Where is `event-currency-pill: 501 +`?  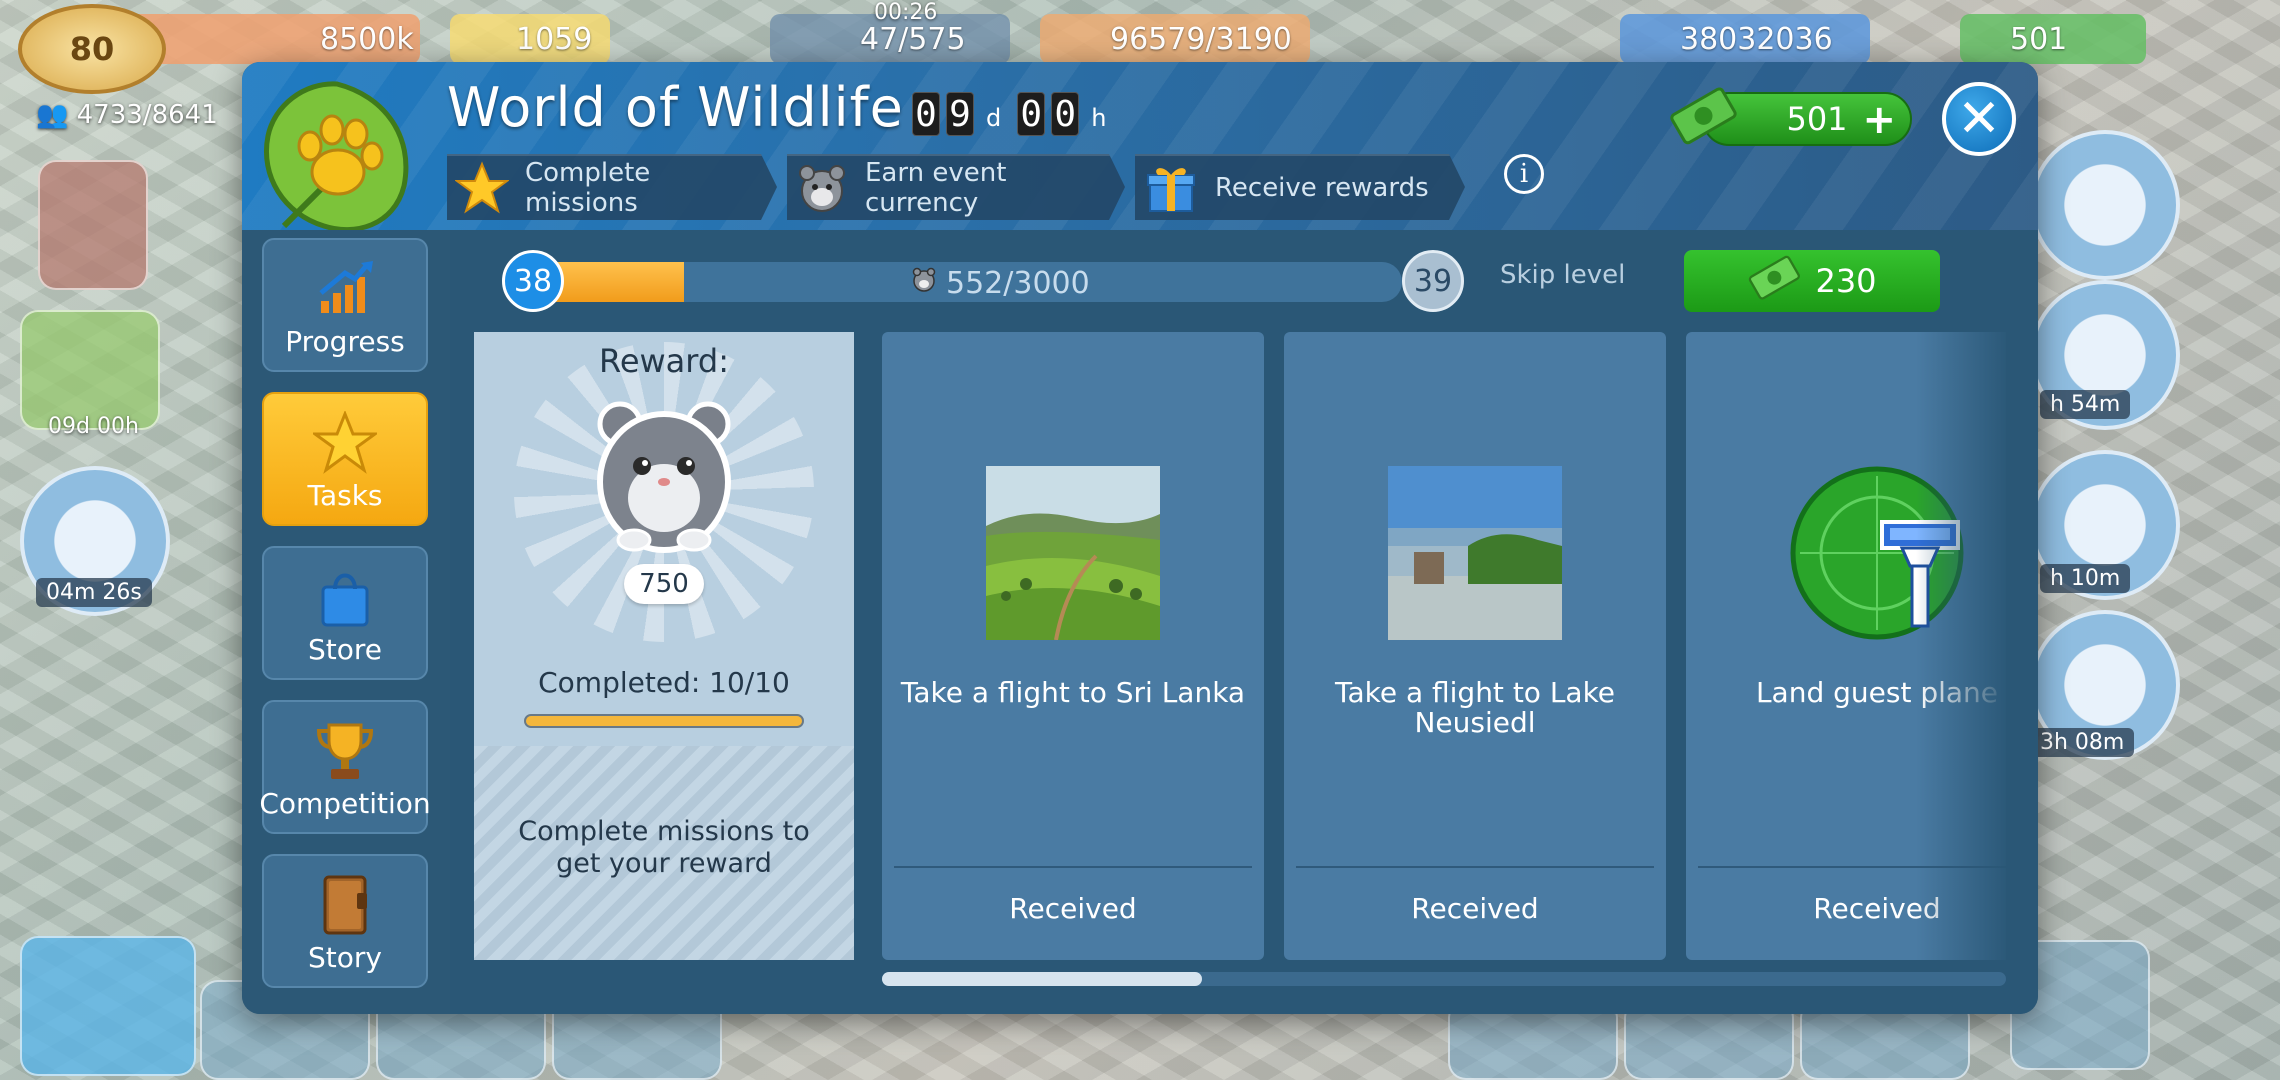
event-currency-pill: 501 + is located at coordinates (1791, 116).